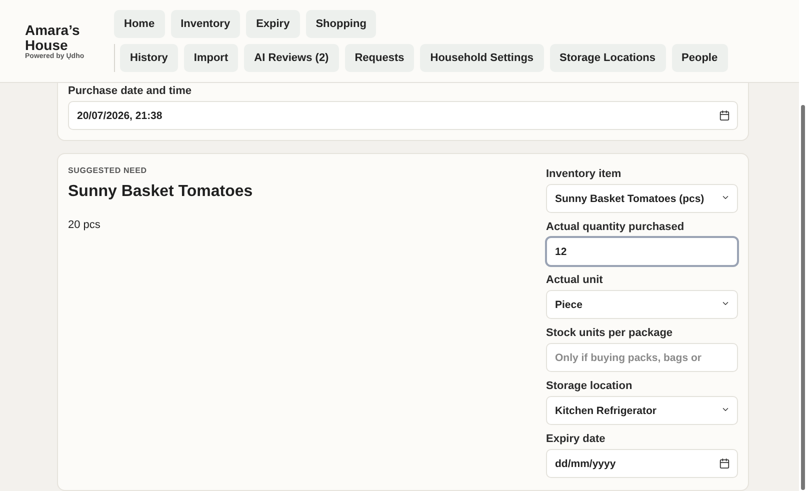  What do you see at coordinates (576, 439) in the screenshot?
I see `field-label: Expiry date` at bounding box center [576, 439].